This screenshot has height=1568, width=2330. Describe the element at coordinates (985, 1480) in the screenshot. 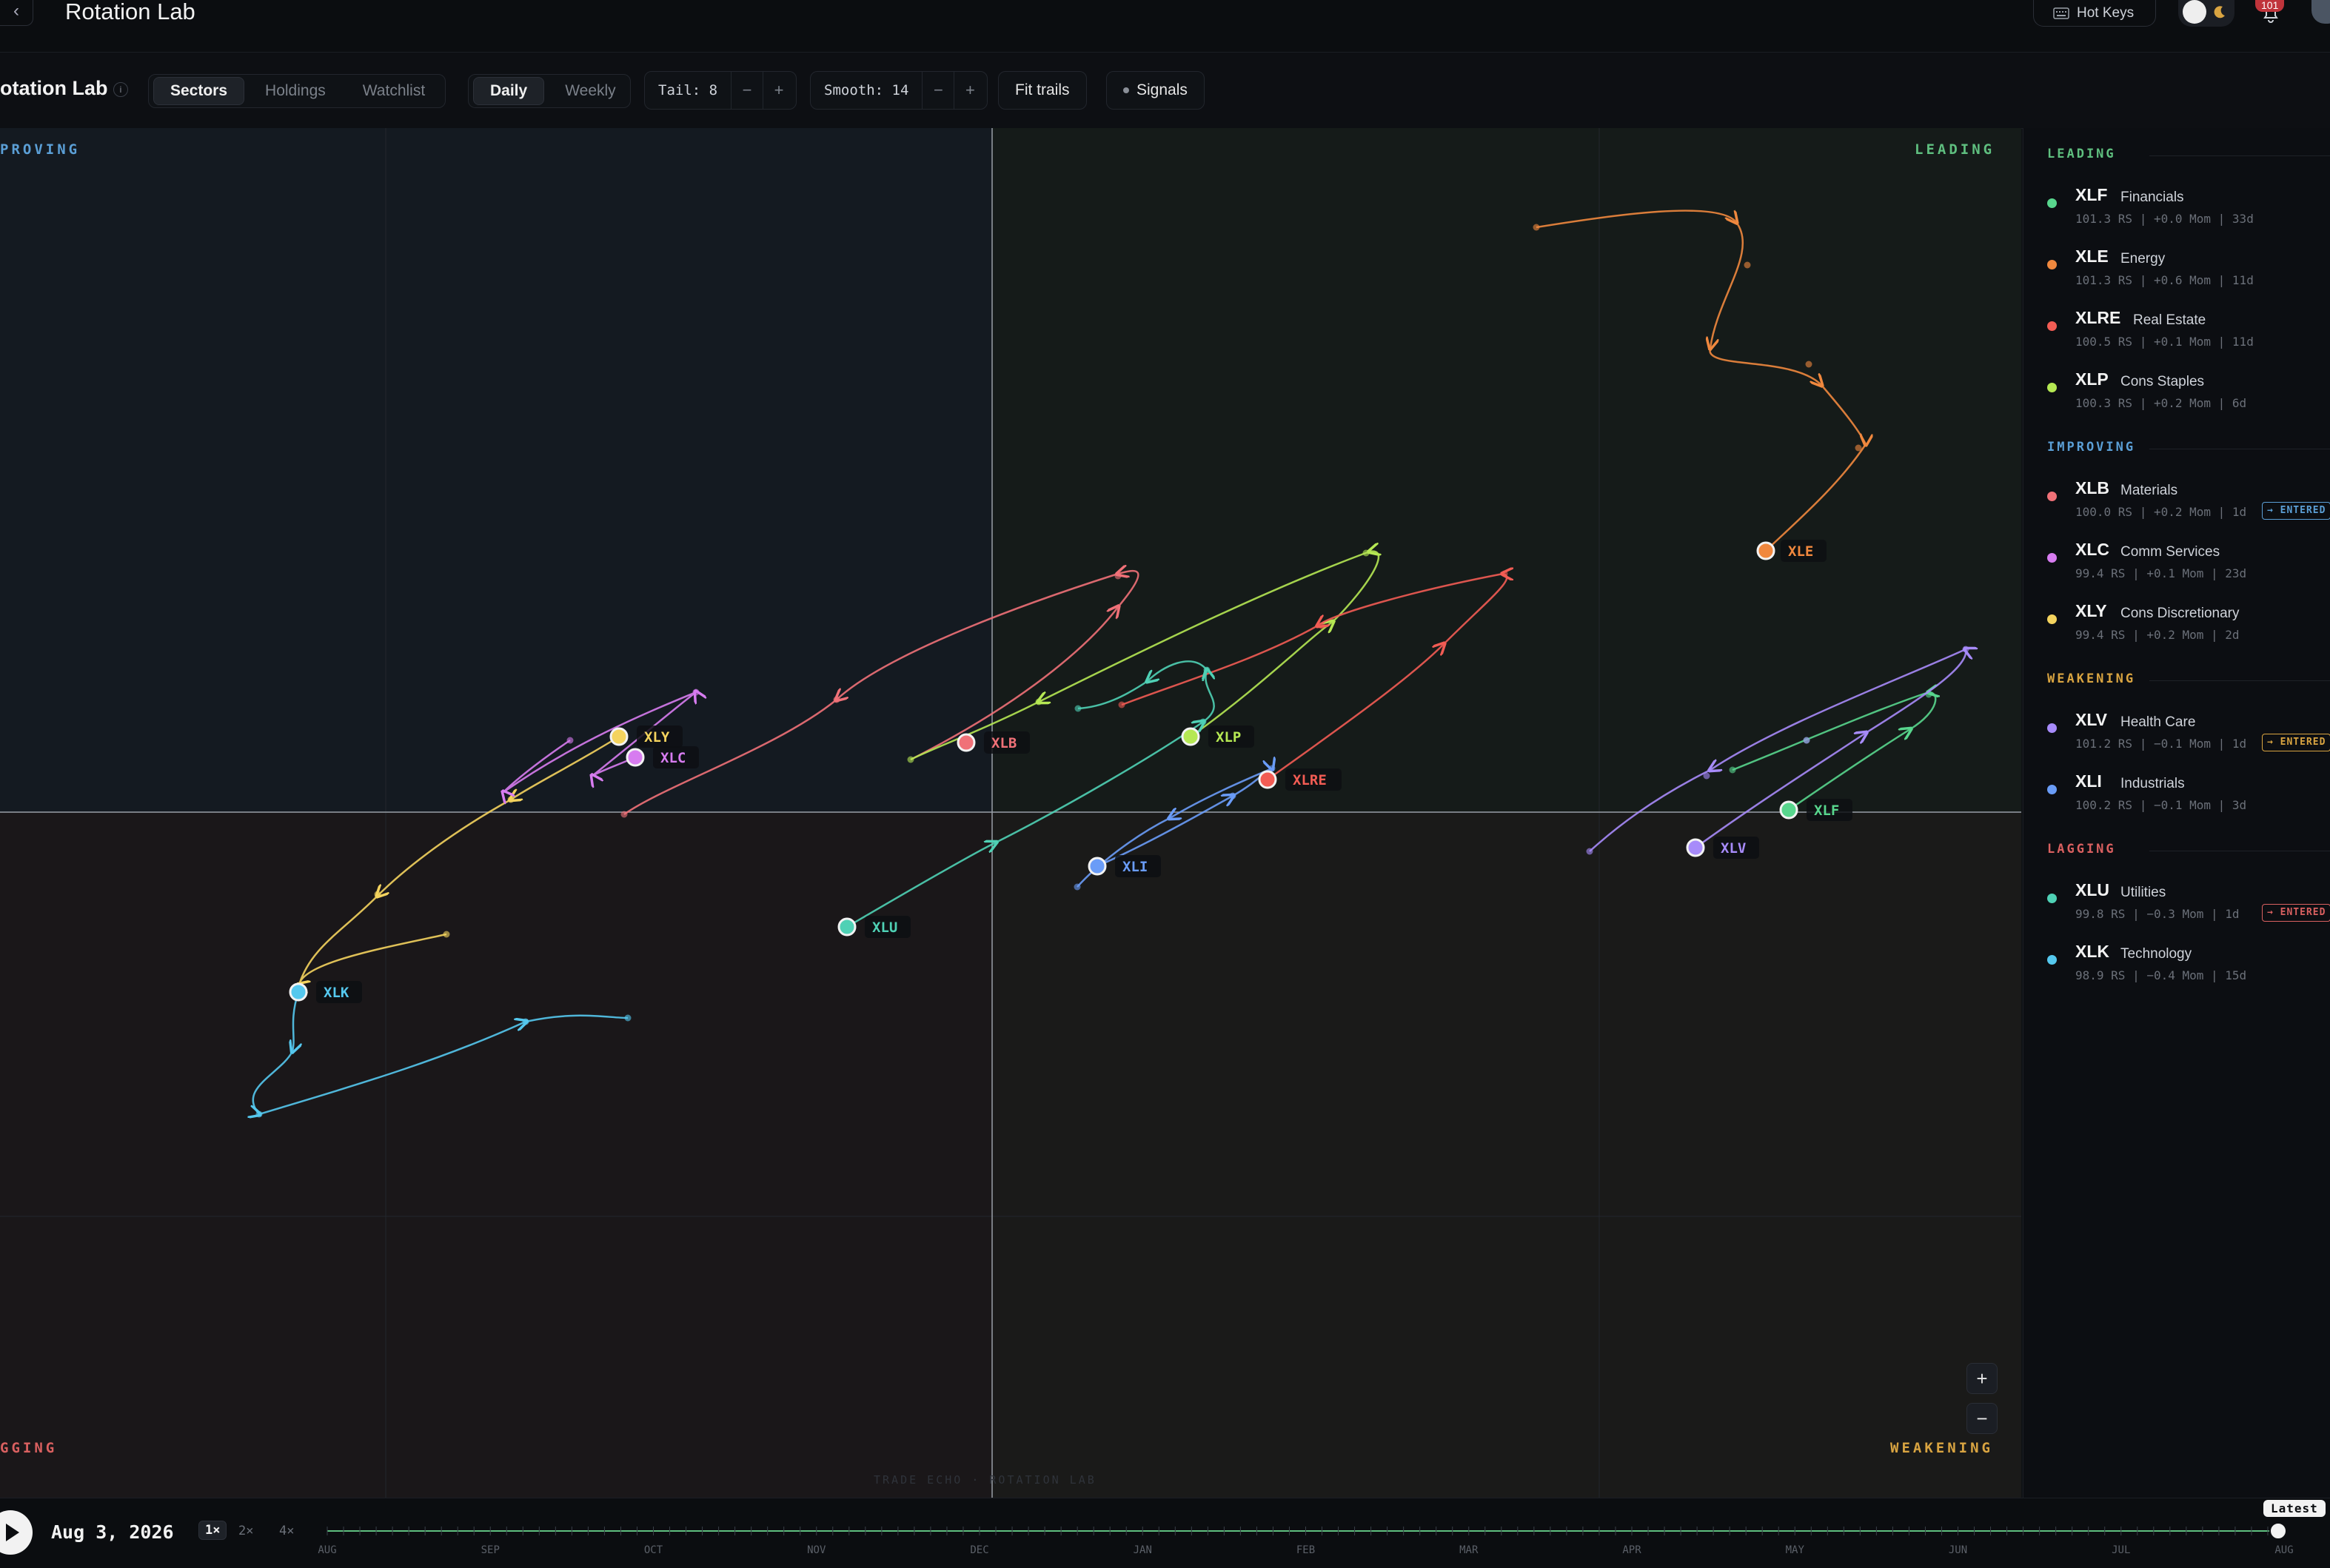

I see `watermark: TRADE ECHO · ROTATION LAB` at that location.